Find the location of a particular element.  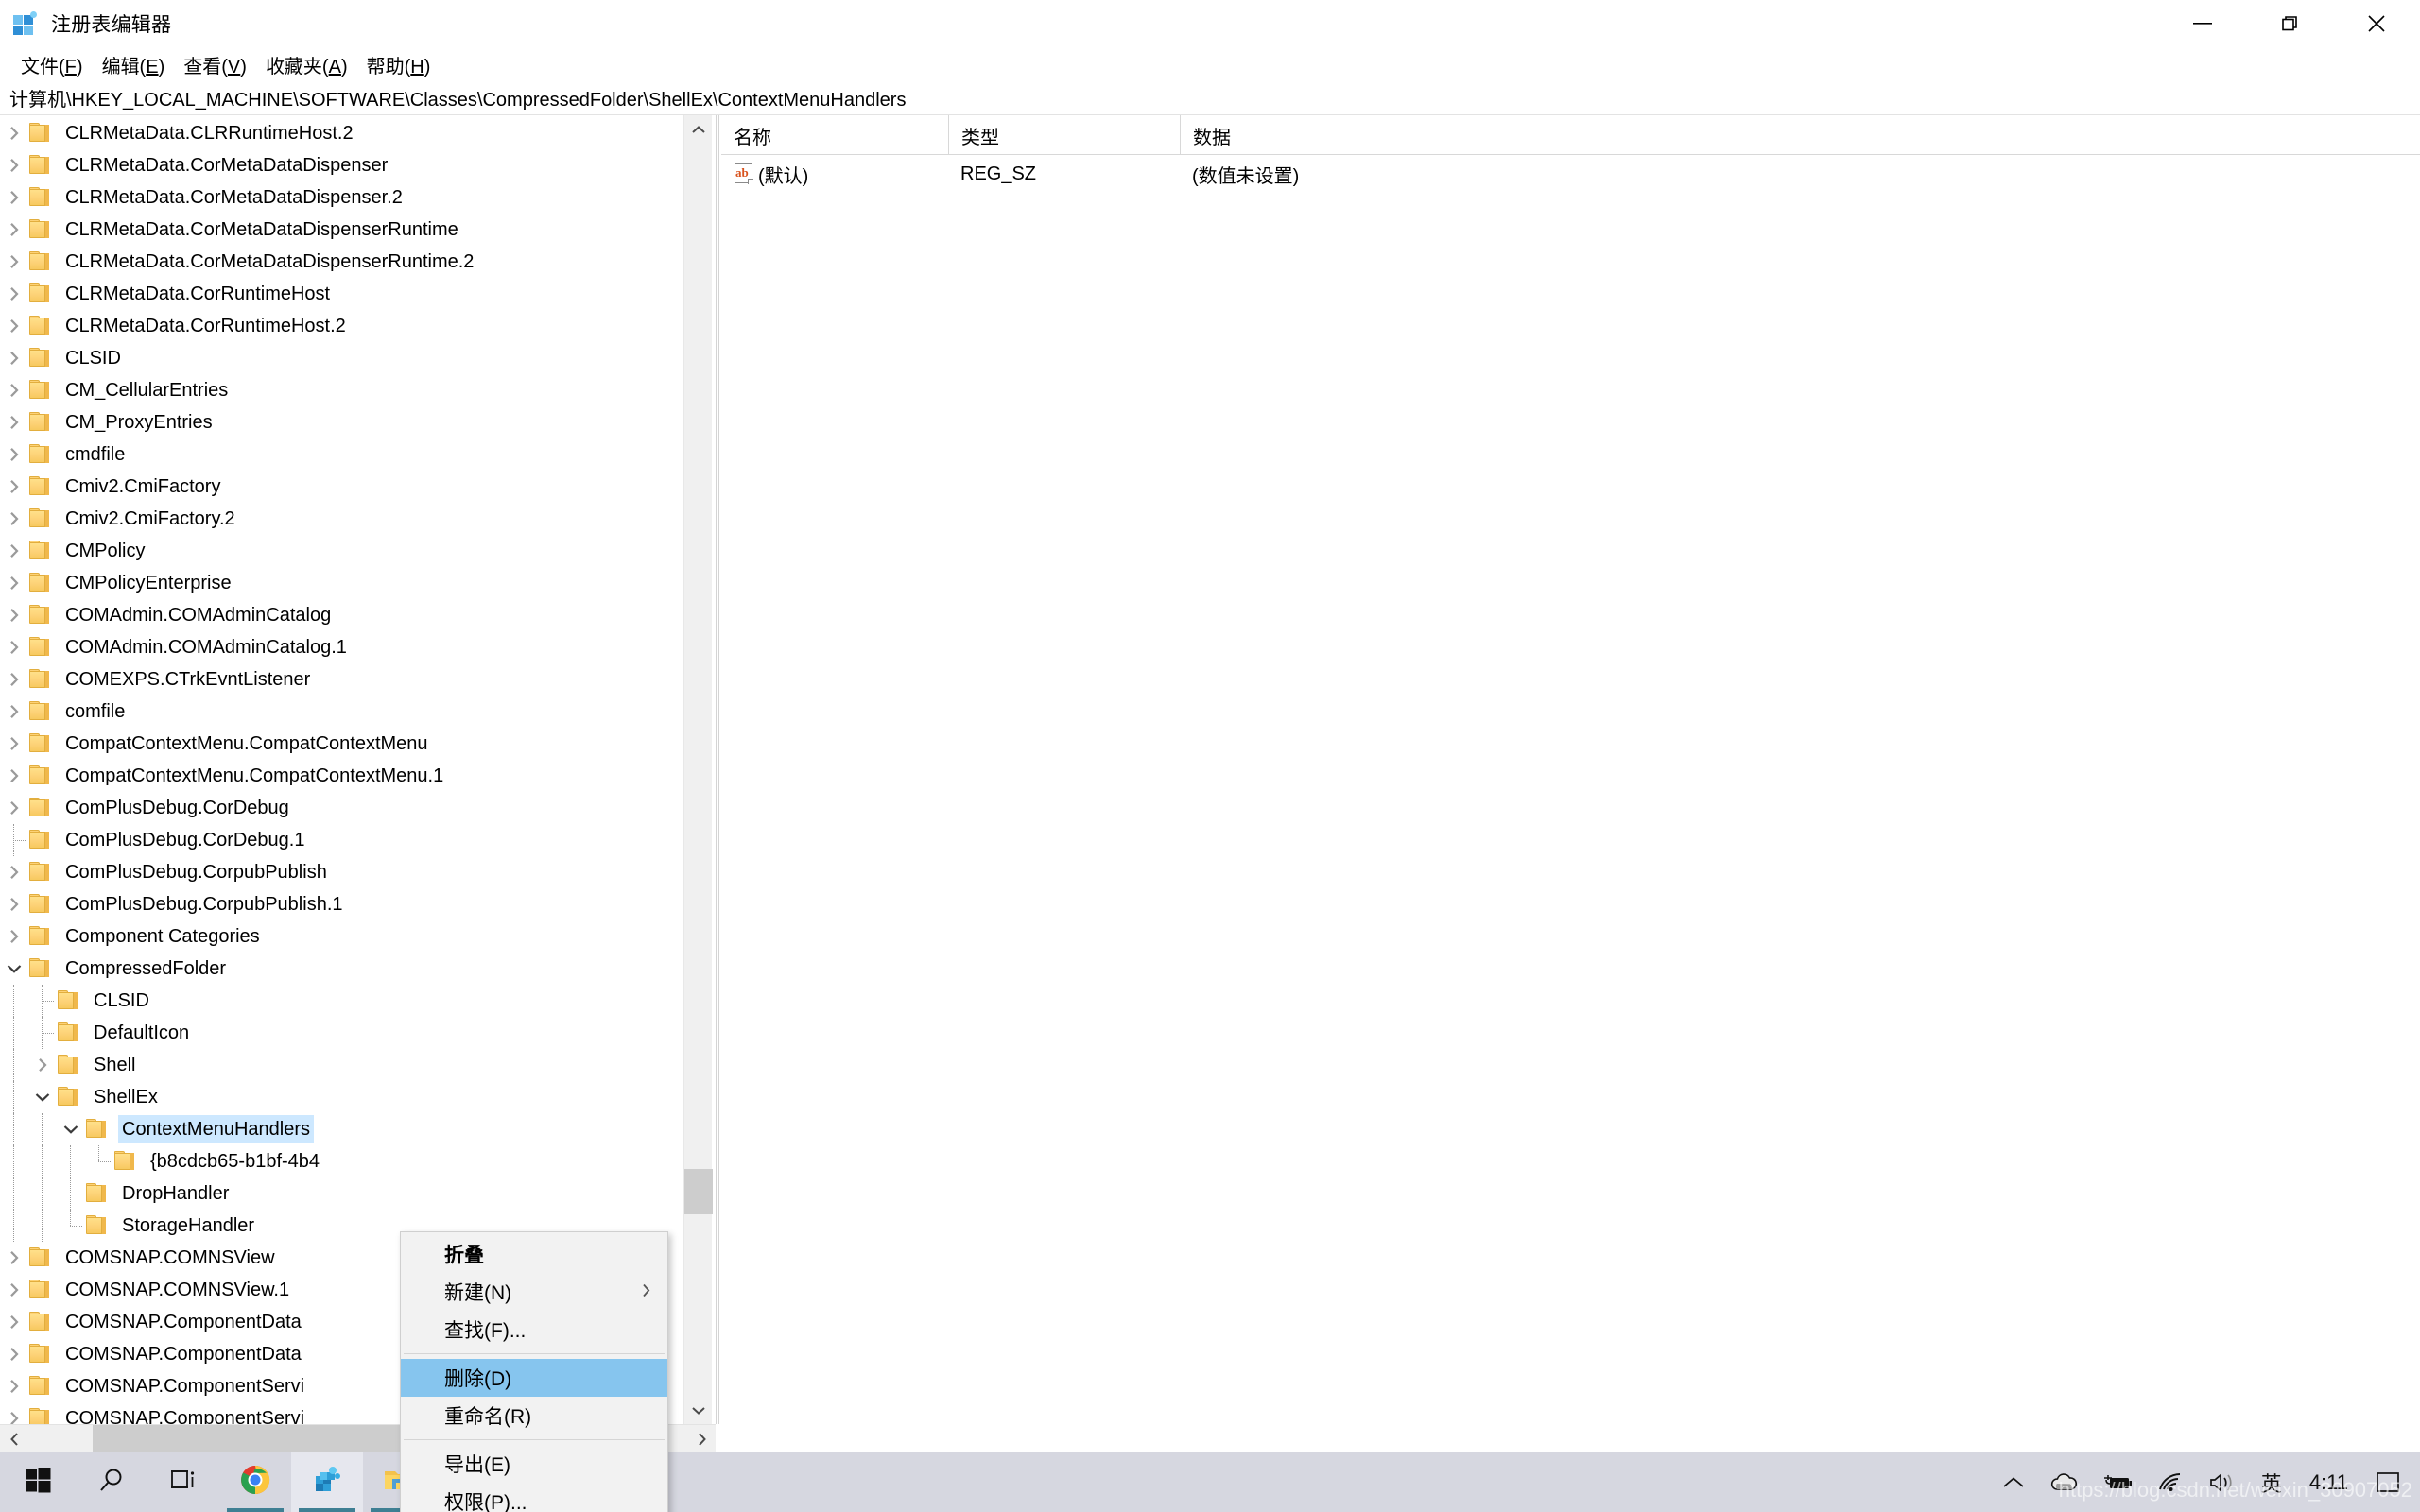

tree-item-defaulticon: DefaultIcon is located at coordinates (347, 1033).